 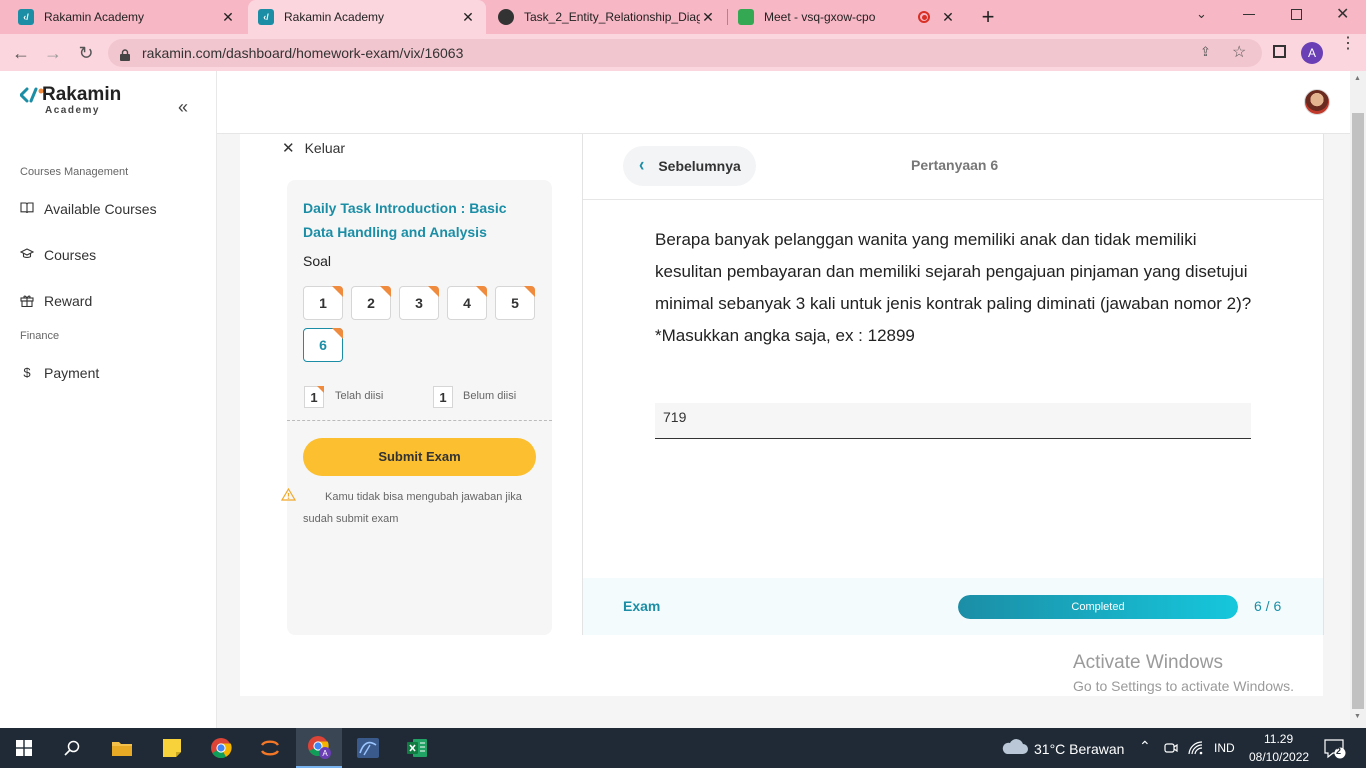 I want to click on sticky-notes-icon, so click(x=172, y=748).